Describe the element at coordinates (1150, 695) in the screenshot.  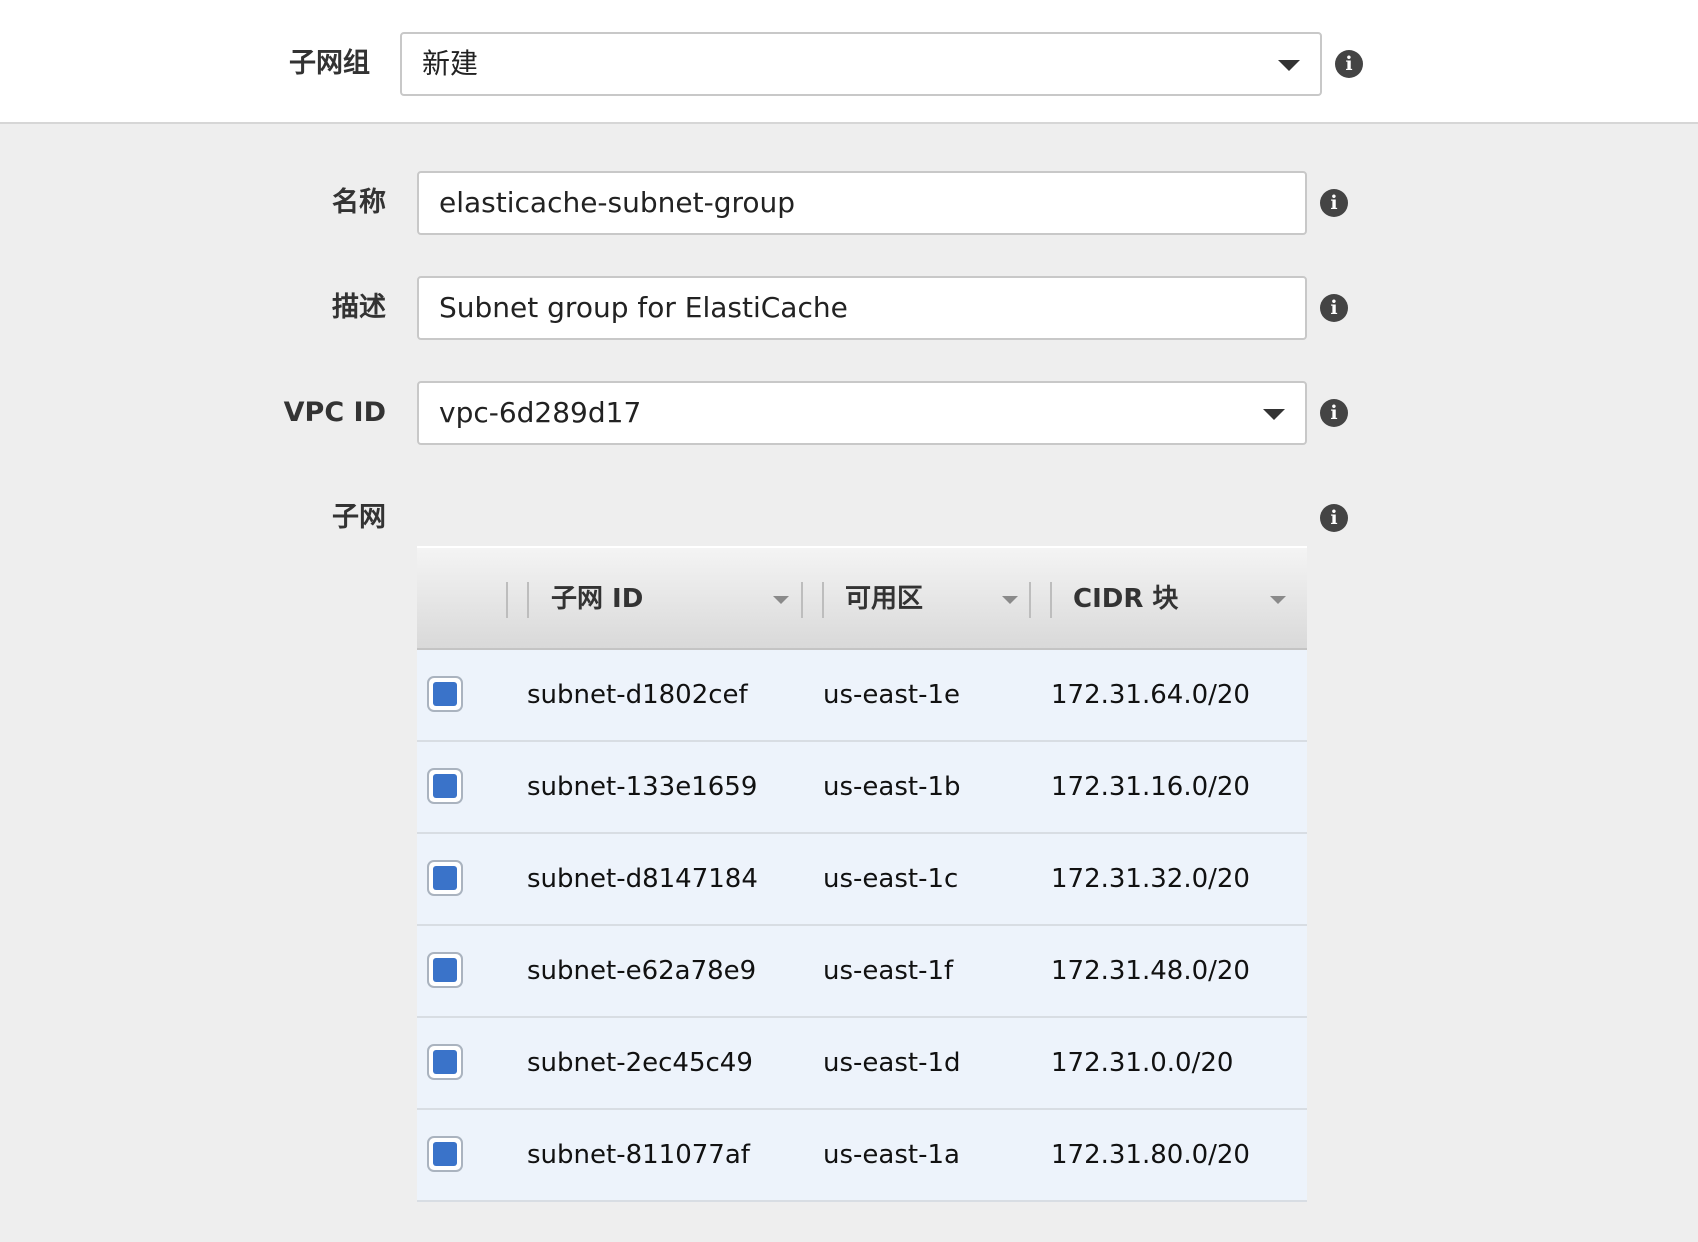
I see `cidr-cell: 172.31.64.0/20` at that location.